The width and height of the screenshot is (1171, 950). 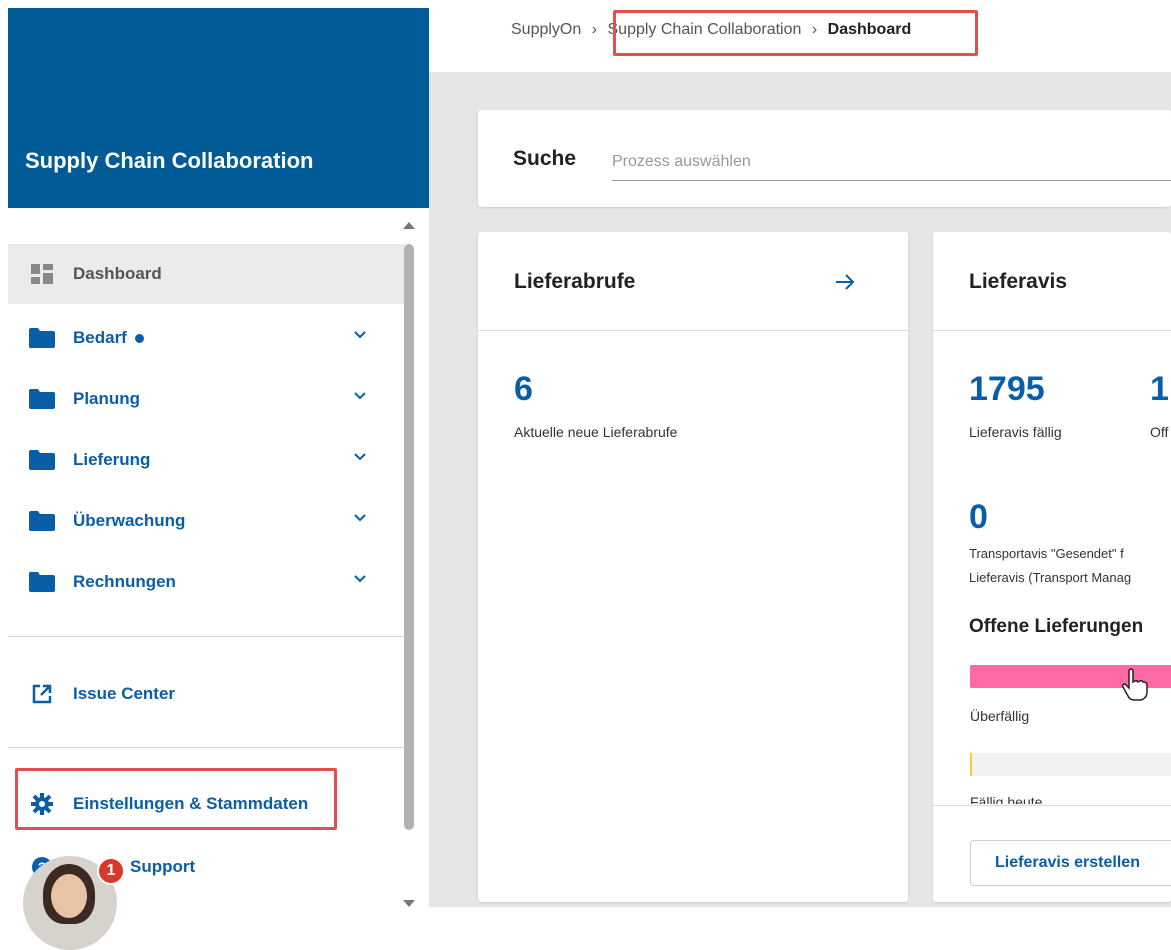 What do you see at coordinates (409, 225) in the screenshot?
I see `scroll-up-arrow` at bounding box center [409, 225].